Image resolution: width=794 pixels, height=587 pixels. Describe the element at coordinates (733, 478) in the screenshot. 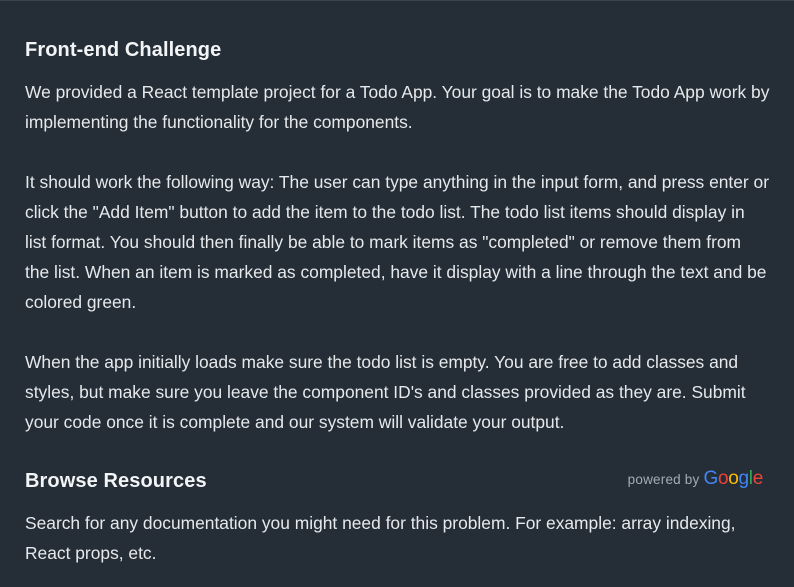

I see `google-logo-icon: Google` at that location.